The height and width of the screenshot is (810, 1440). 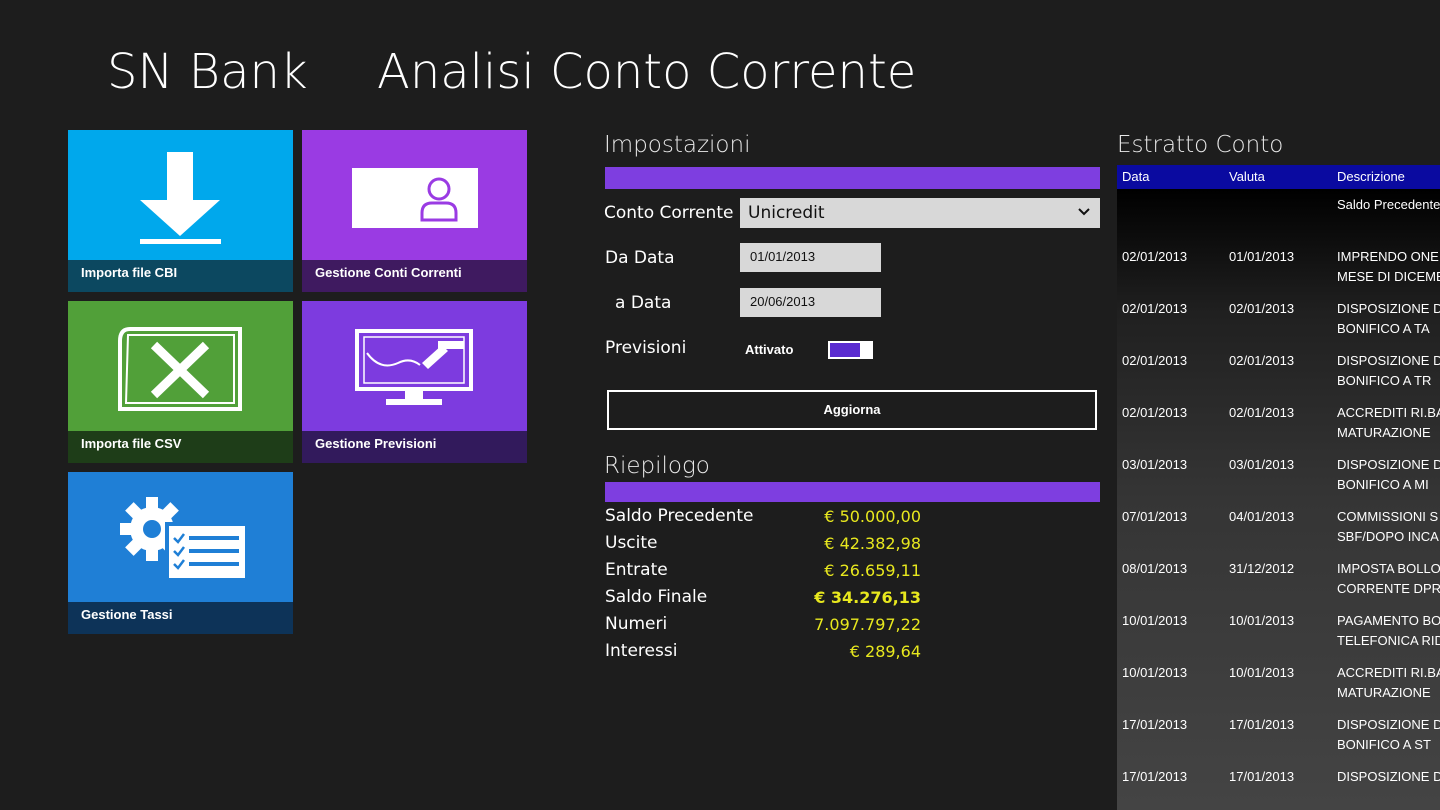 I want to click on toggle-fill, so click(x=845, y=350).